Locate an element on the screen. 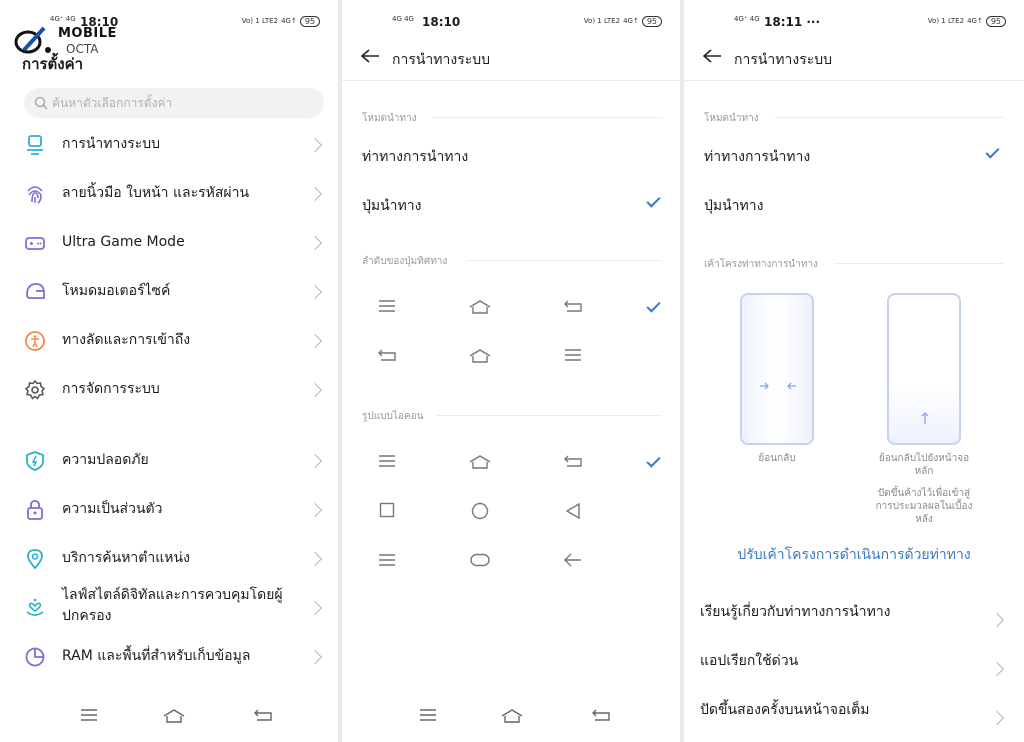  gesture-preview-back is located at coordinates (777, 369).